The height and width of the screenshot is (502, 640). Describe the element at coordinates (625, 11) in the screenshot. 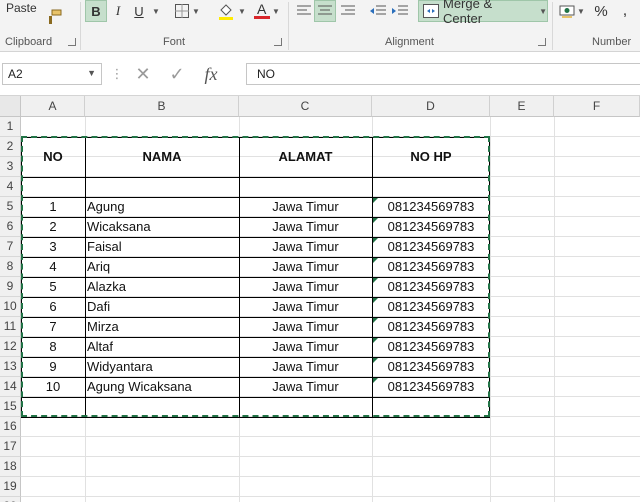

I see `comma-style-button: ,` at that location.